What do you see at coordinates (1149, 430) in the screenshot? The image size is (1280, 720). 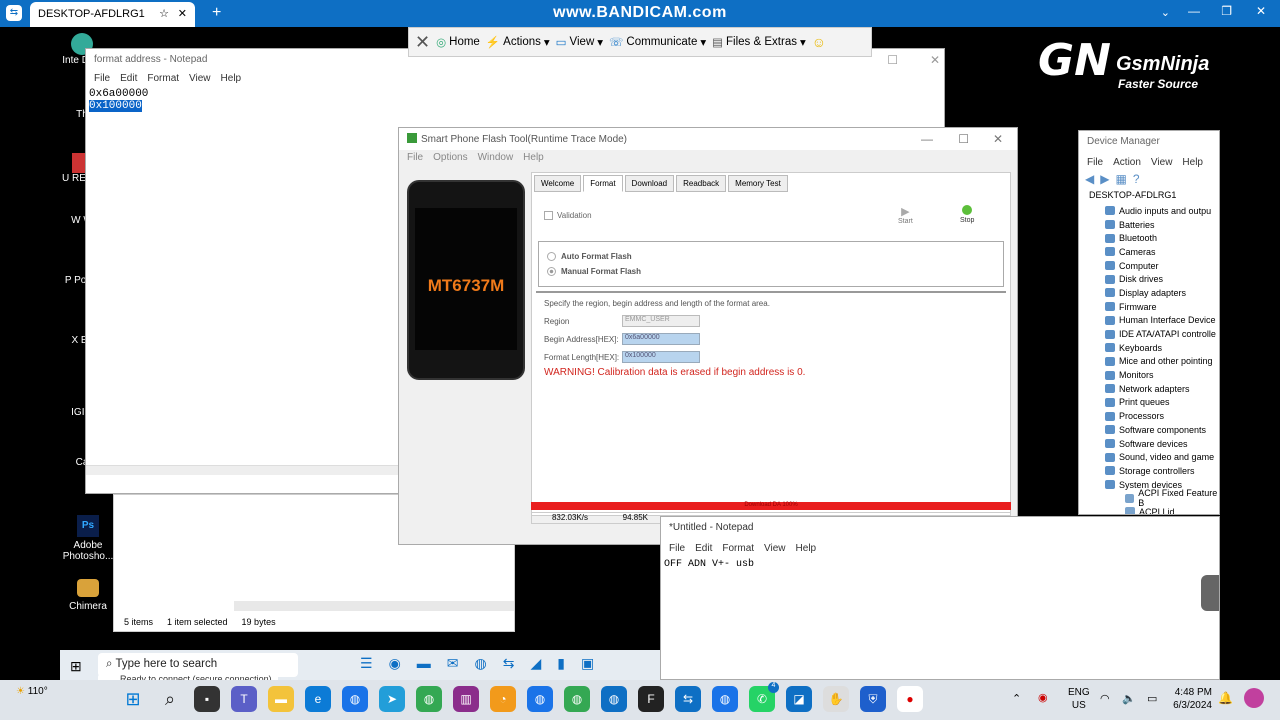 I see `device-category: Software components` at bounding box center [1149, 430].